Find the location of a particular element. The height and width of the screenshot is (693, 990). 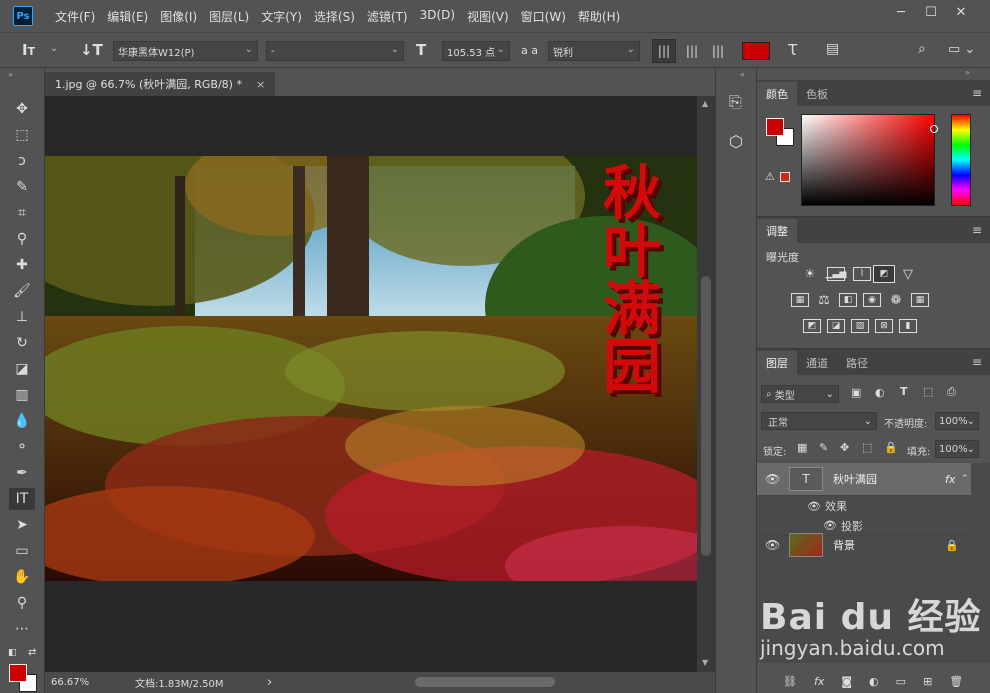

brightness-icon: ☀ is located at coordinates (810, 274).